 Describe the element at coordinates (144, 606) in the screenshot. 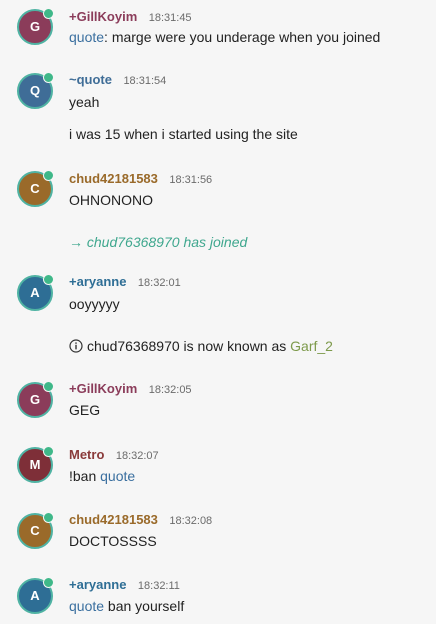

I see `message-body: ban yourself` at that location.